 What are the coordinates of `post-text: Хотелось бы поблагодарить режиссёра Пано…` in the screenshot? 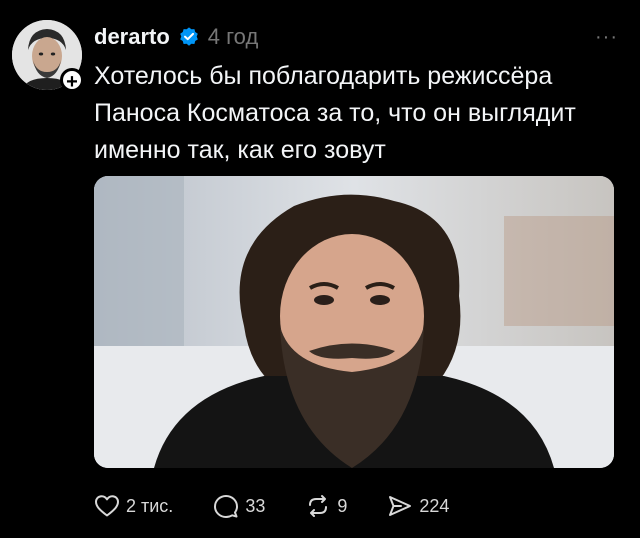 It's located at (335, 113).